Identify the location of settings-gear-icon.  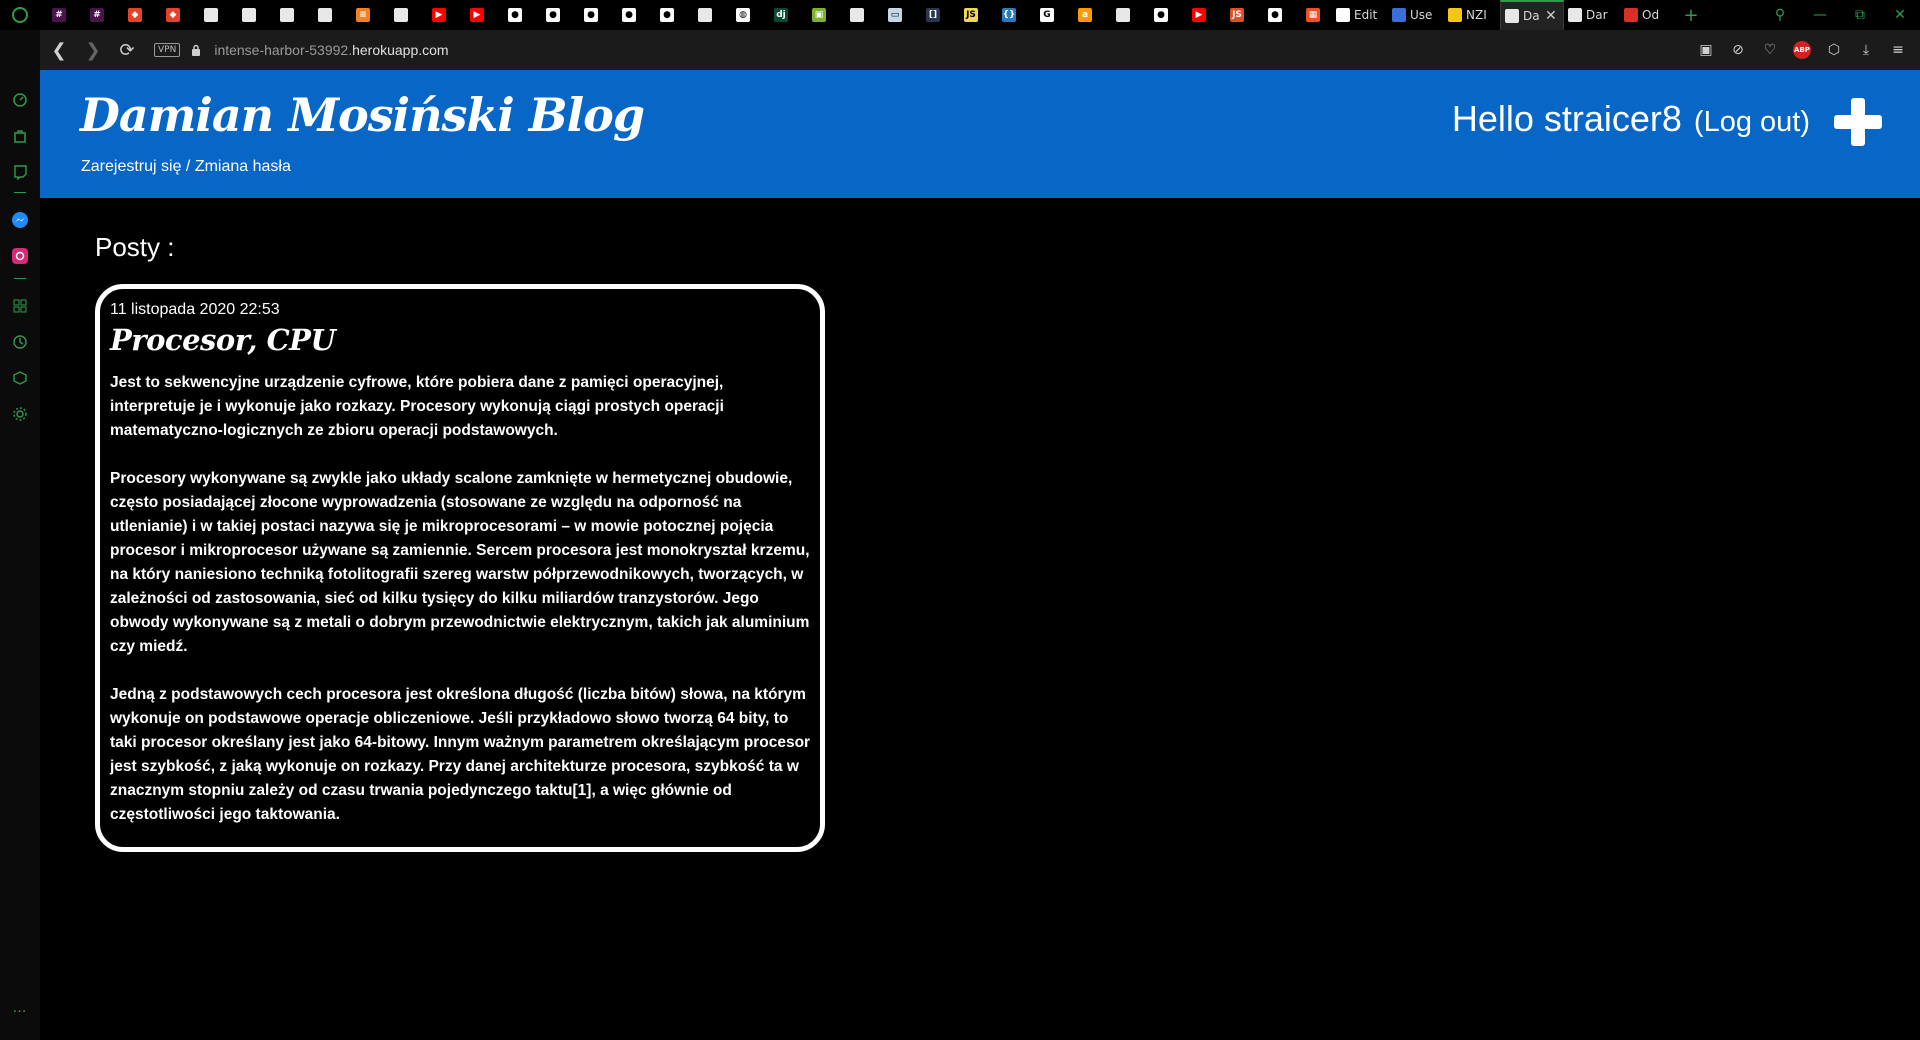
(20, 414).